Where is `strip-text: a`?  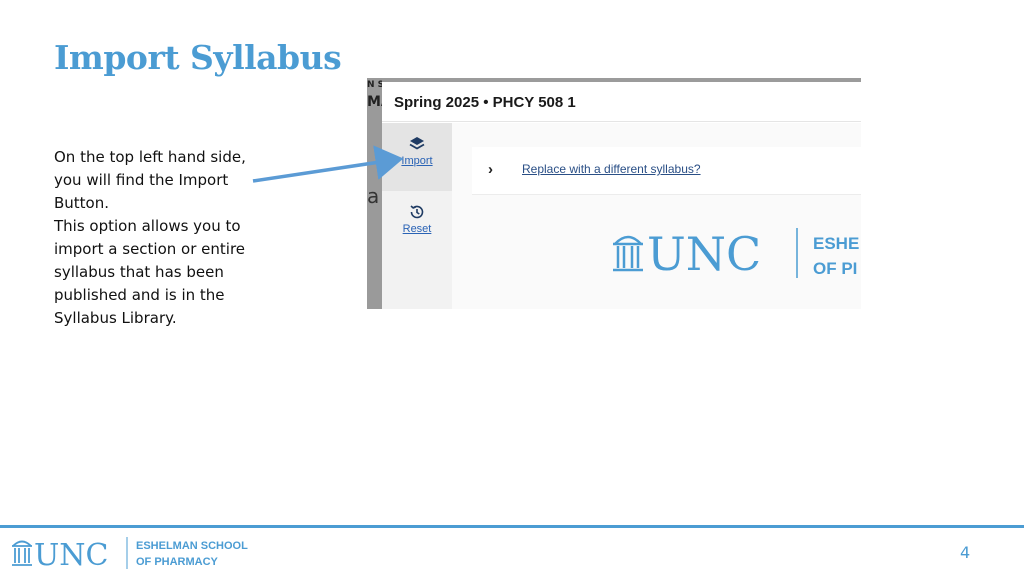
strip-text: a is located at coordinates (373, 196).